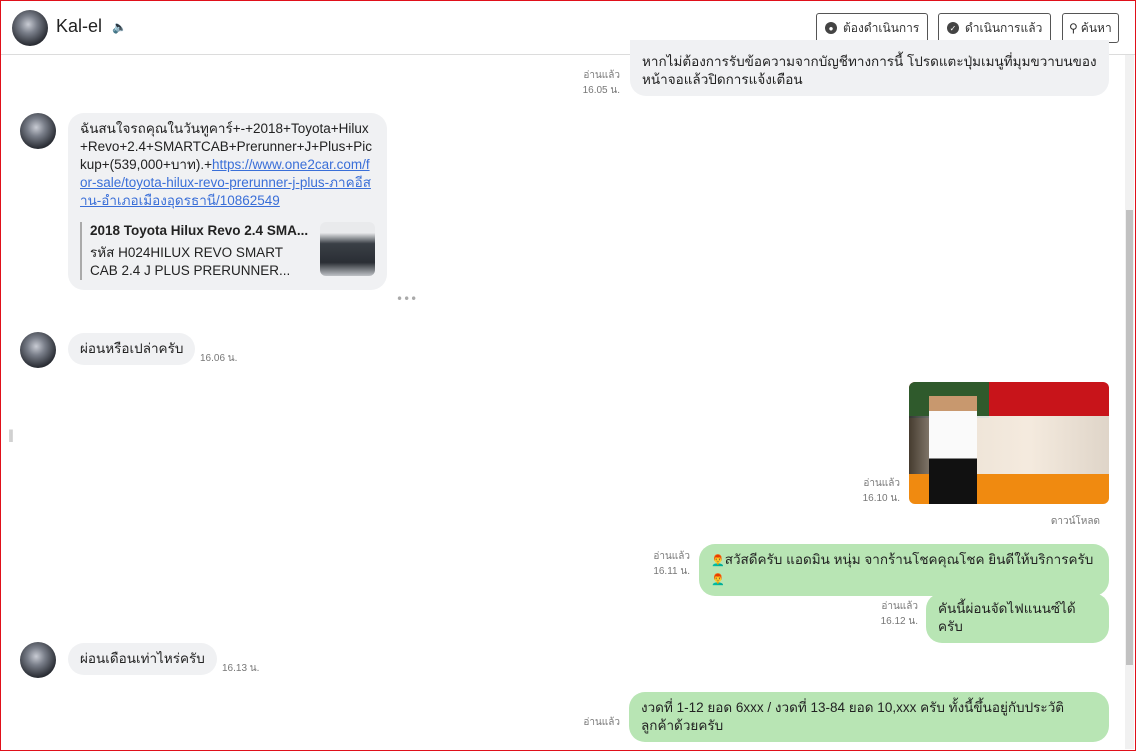  What do you see at coordinates (142, 659) in the screenshot?
I see `message-bubble: ผ่อนเดือนเท่าไหร่ครับ` at bounding box center [142, 659].